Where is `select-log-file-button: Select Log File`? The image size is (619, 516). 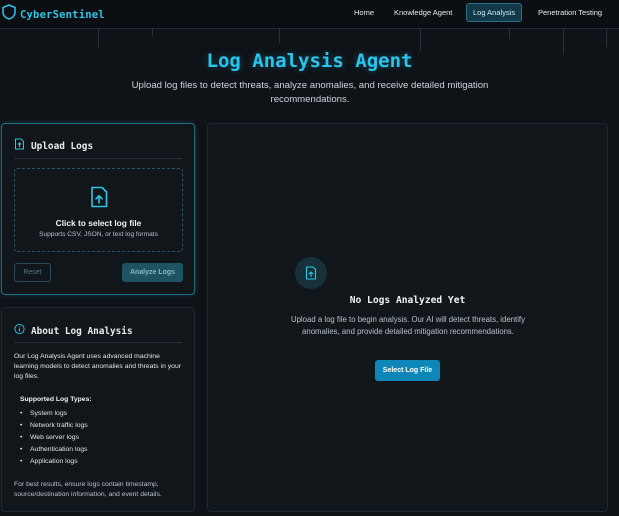
select-log-file-button: Select Log File is located at coordinates (407, 370).